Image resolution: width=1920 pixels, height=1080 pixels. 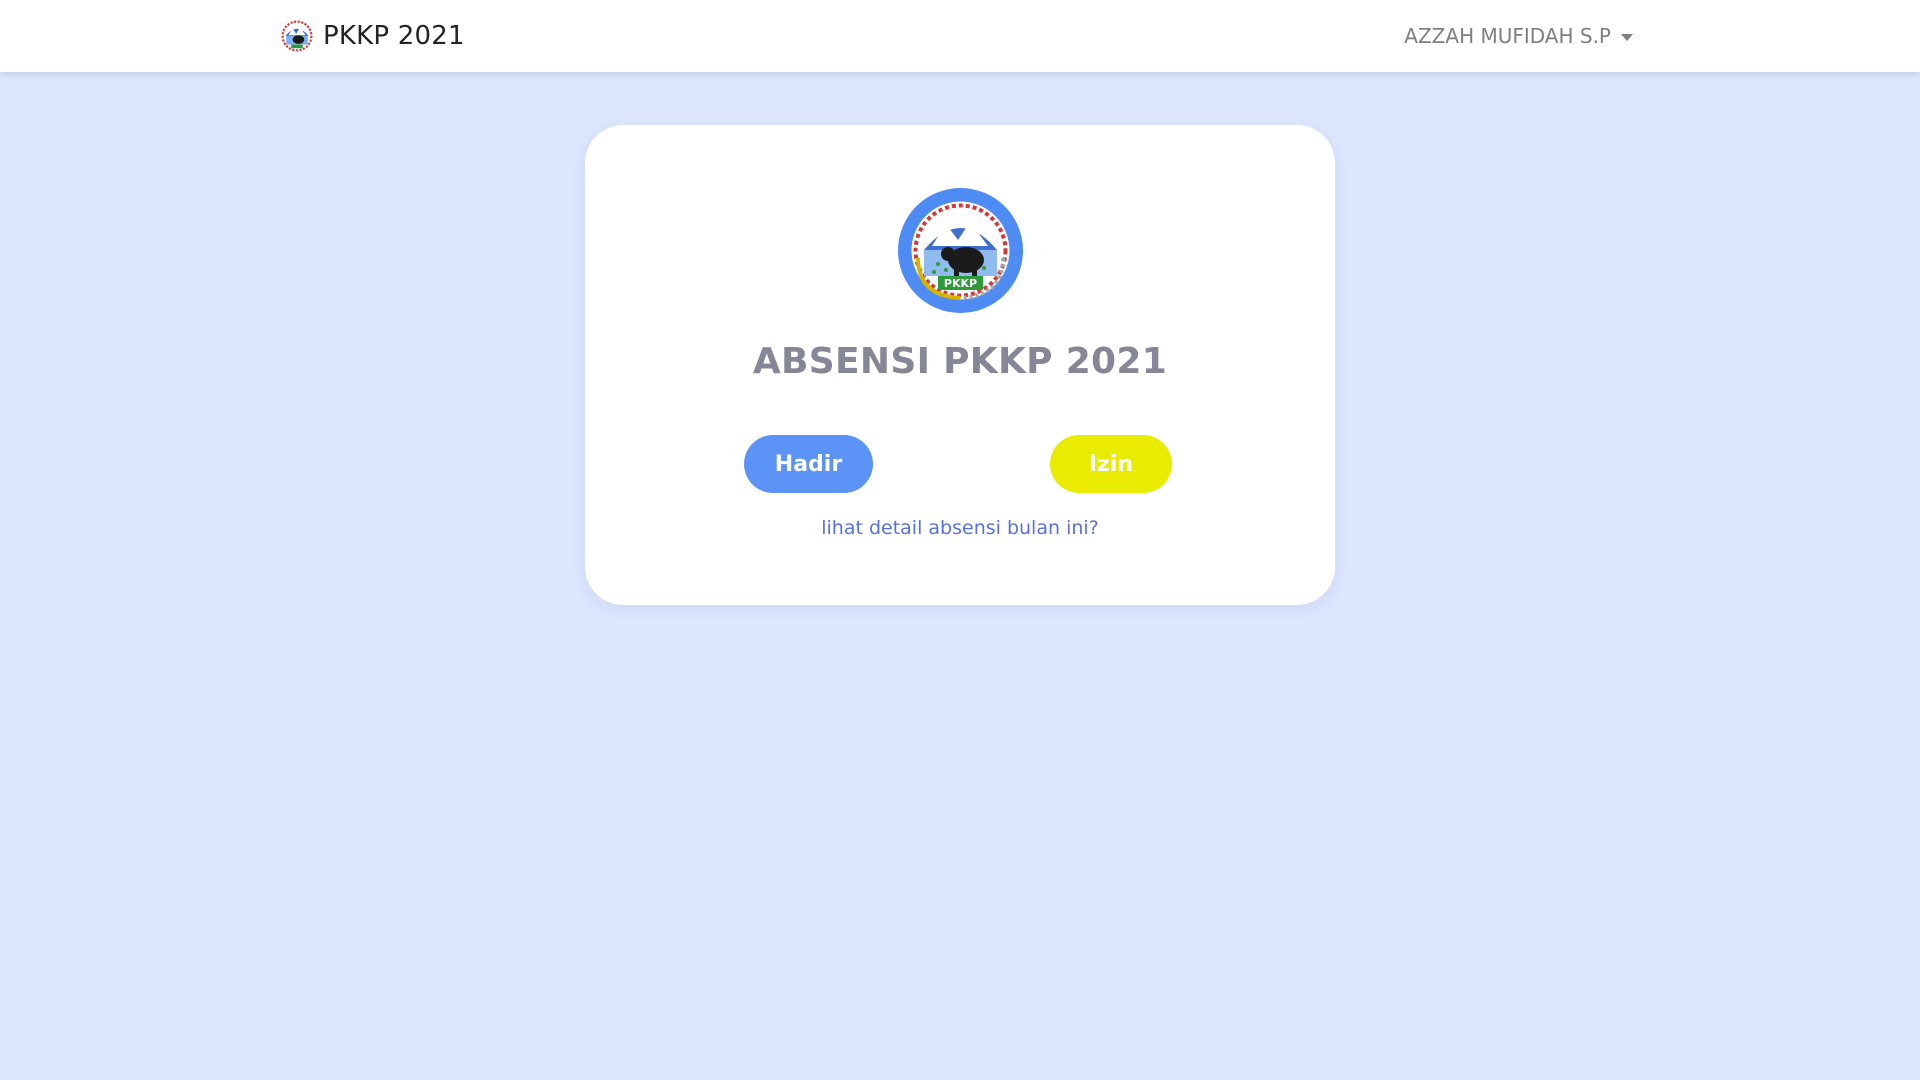 What do you see at coordinates (1507, 36) in the screenshot?
I see `user-name: AZZAH MUFIDAH S.P` at bounding box center [1507, 36].